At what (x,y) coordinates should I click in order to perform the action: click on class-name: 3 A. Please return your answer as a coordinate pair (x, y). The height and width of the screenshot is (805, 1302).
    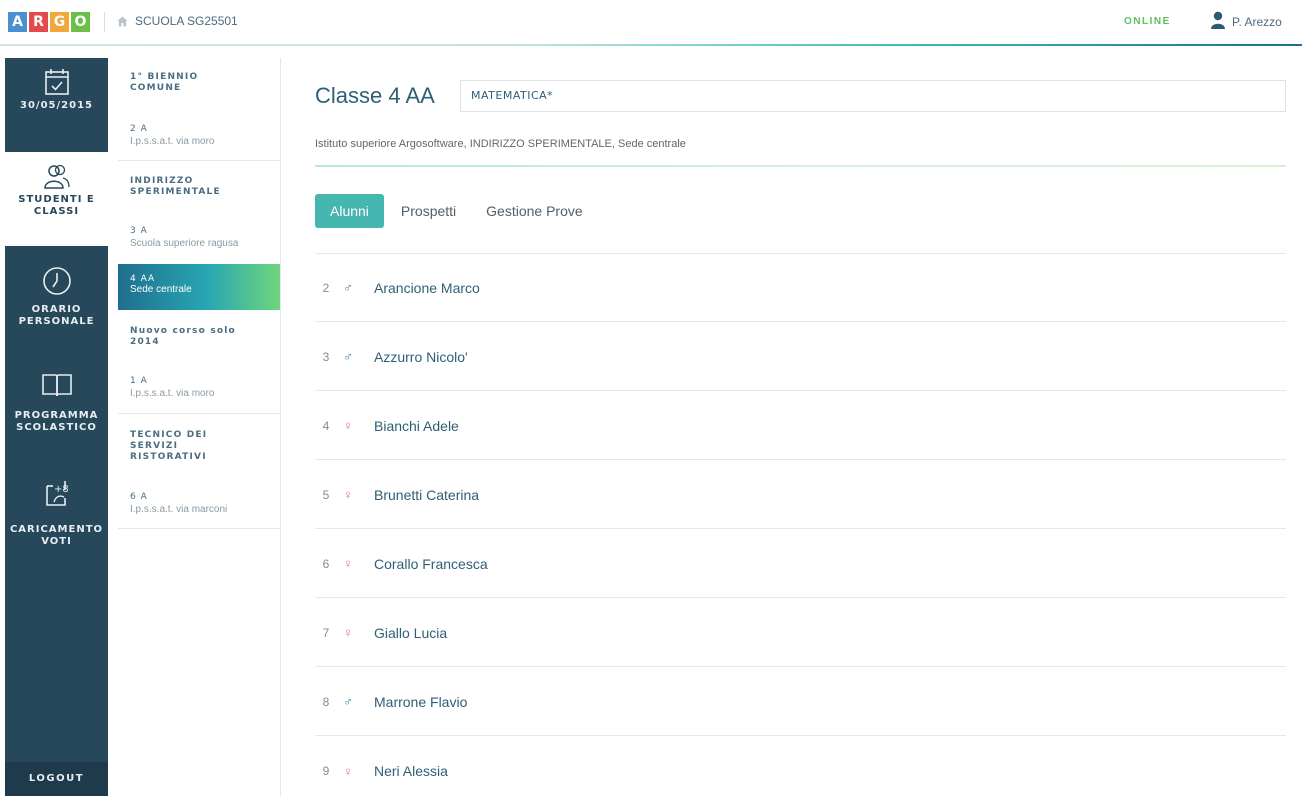
    Looking at the image, I should click on (139, 231).